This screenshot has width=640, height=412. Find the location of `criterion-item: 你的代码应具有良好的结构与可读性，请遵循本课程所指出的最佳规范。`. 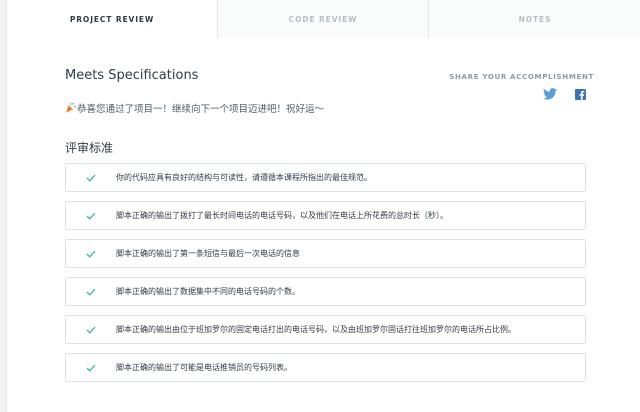

criterion-item: 你的代码应具有良好的结构与可读性，请遵循本课程所指出的最佳规范。 is located at coordinates (325, 177).